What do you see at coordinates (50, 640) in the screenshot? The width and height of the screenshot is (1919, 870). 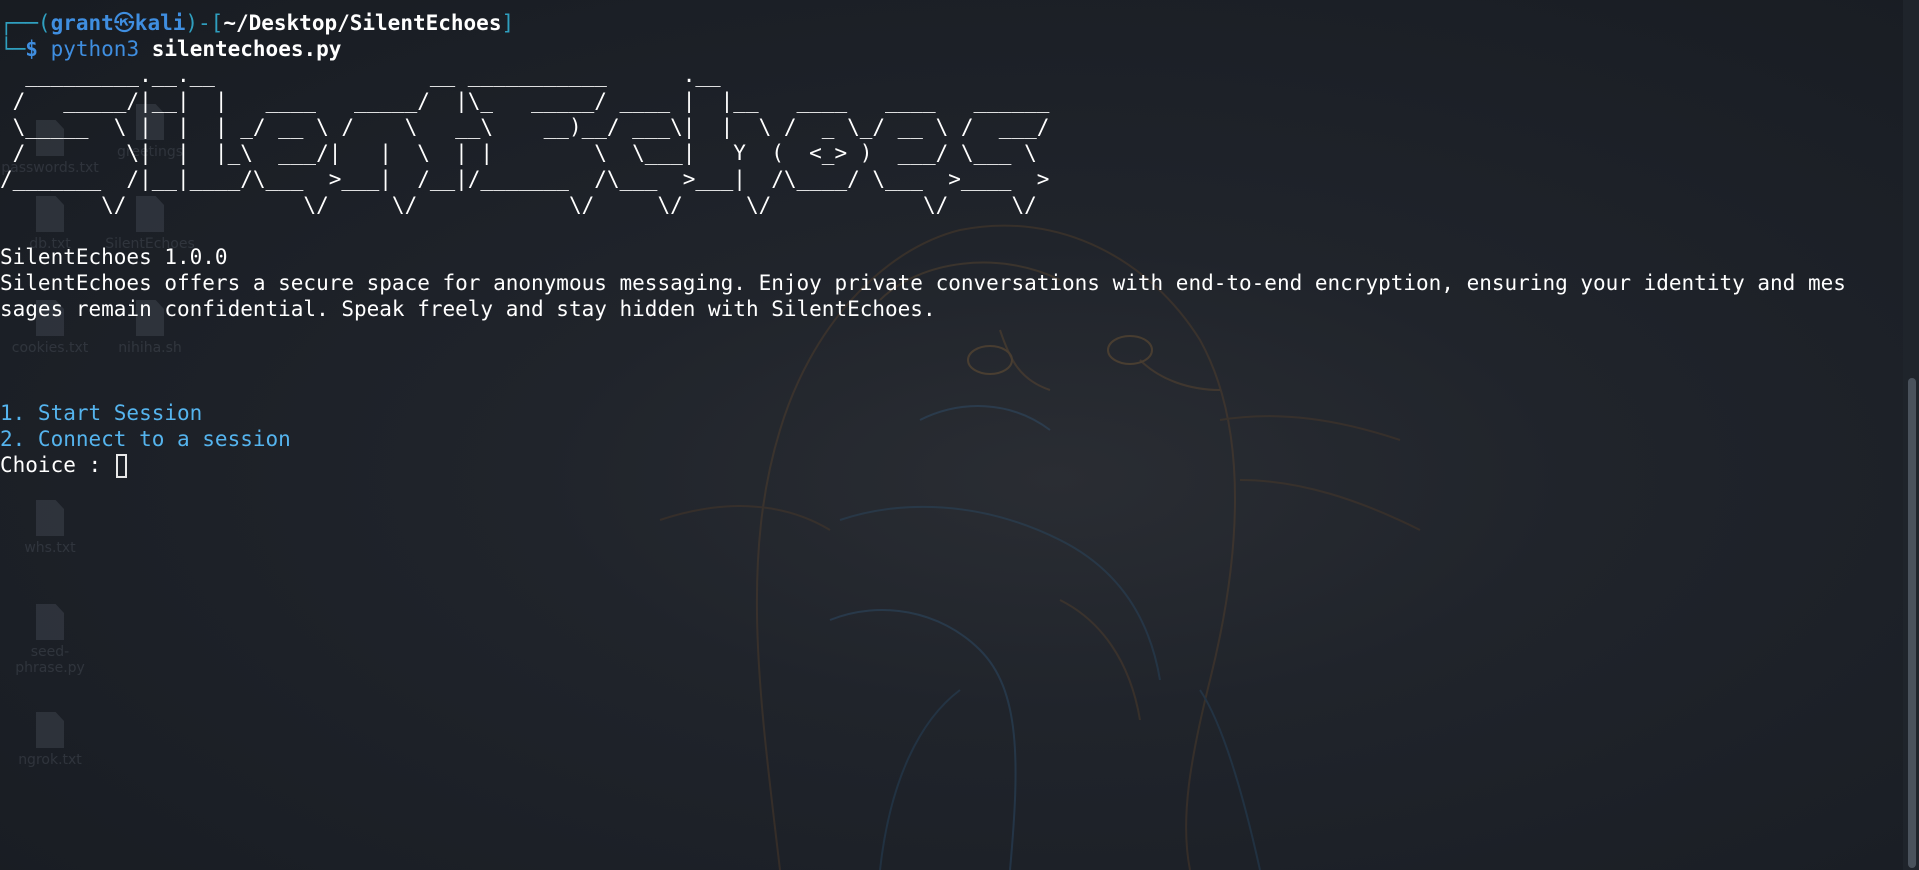 I see `desktop-python-file-icon: seed-phrase.py` at bounding box center [50, 640].